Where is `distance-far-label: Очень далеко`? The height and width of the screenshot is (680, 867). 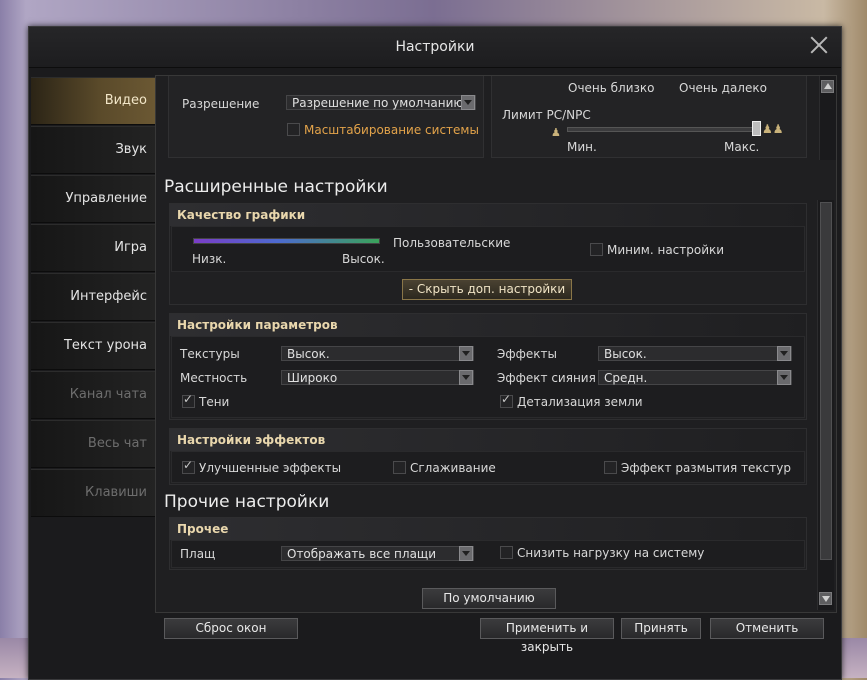
distance-far-label: Очень далеко is located at coordinates (723, 88).